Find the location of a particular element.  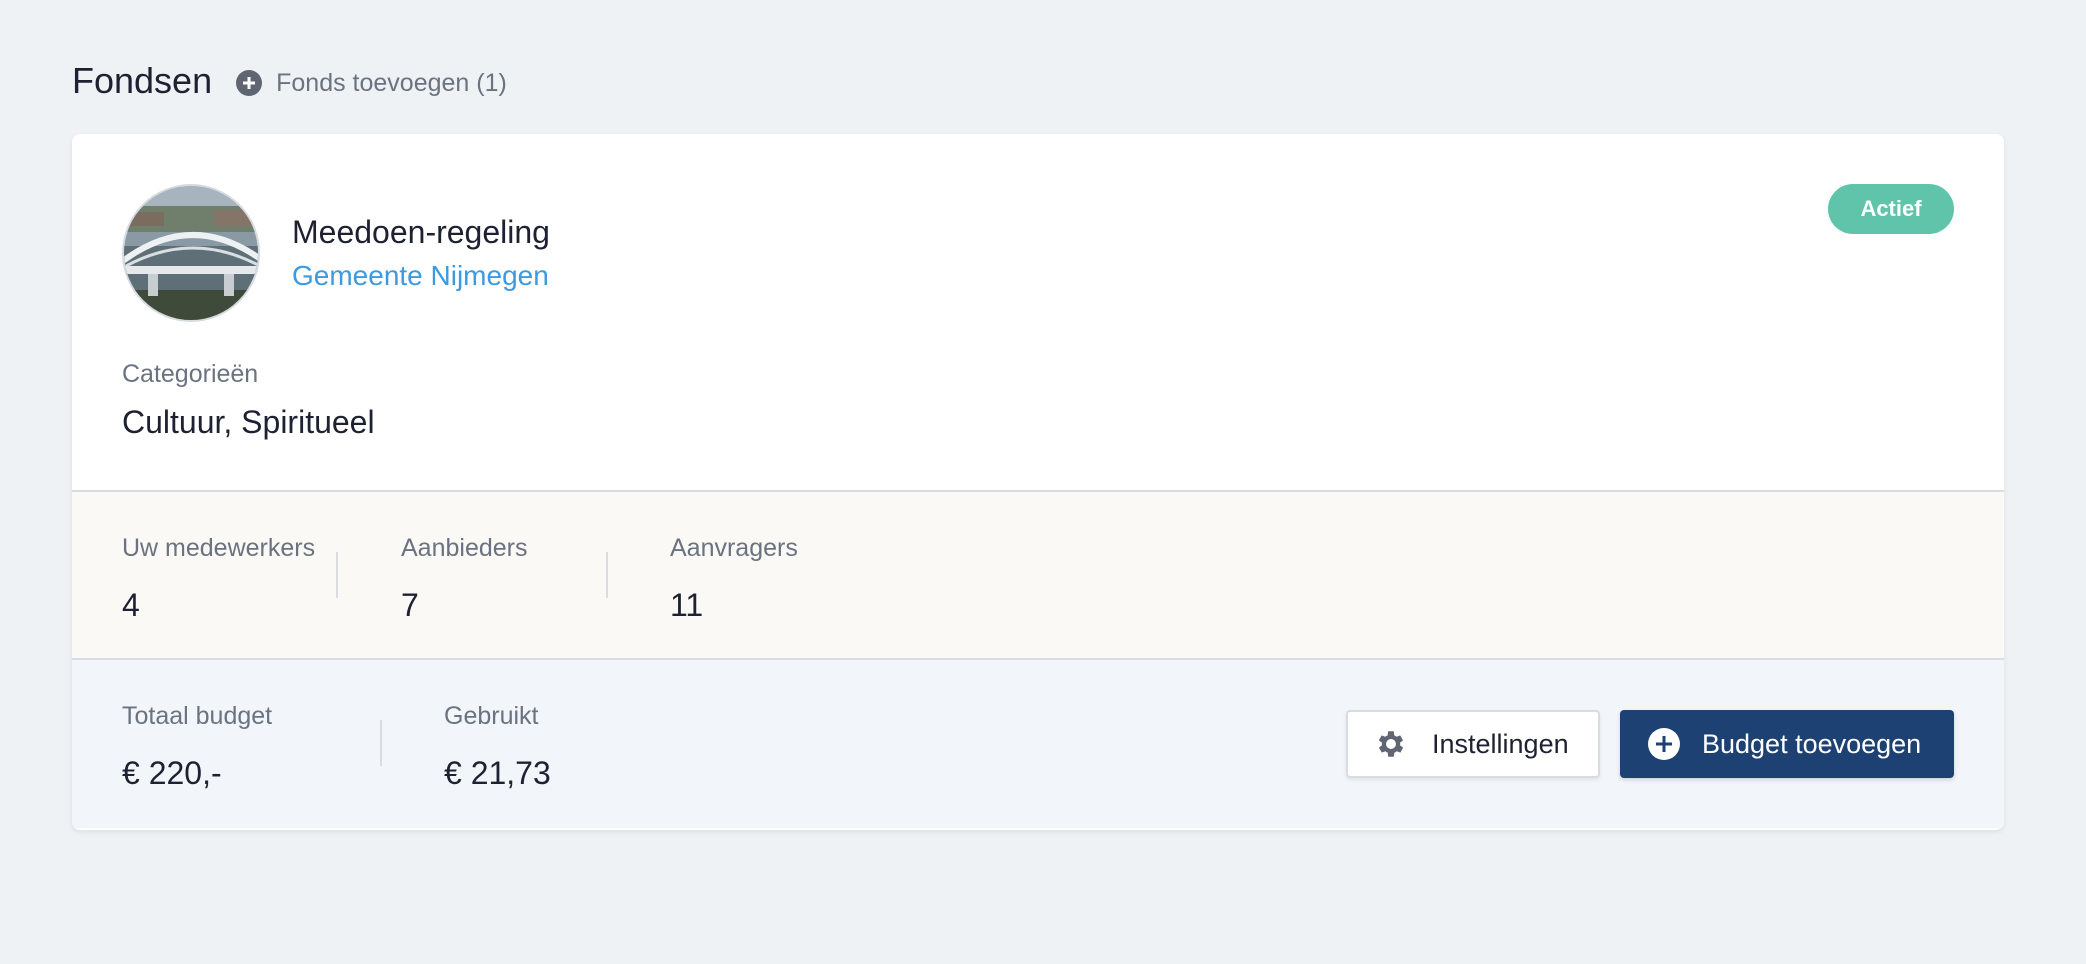

settings-button: Instellingen is located at coordinates (1473, 744).